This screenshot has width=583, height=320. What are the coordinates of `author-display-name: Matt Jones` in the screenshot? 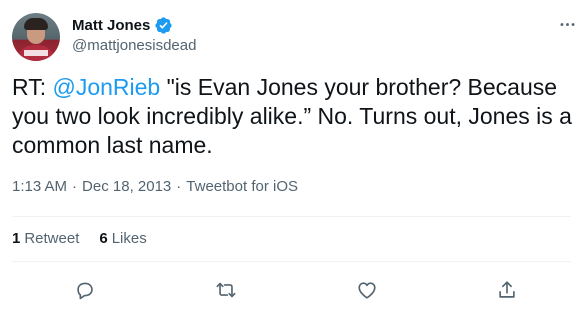 It's located at (111, 25).